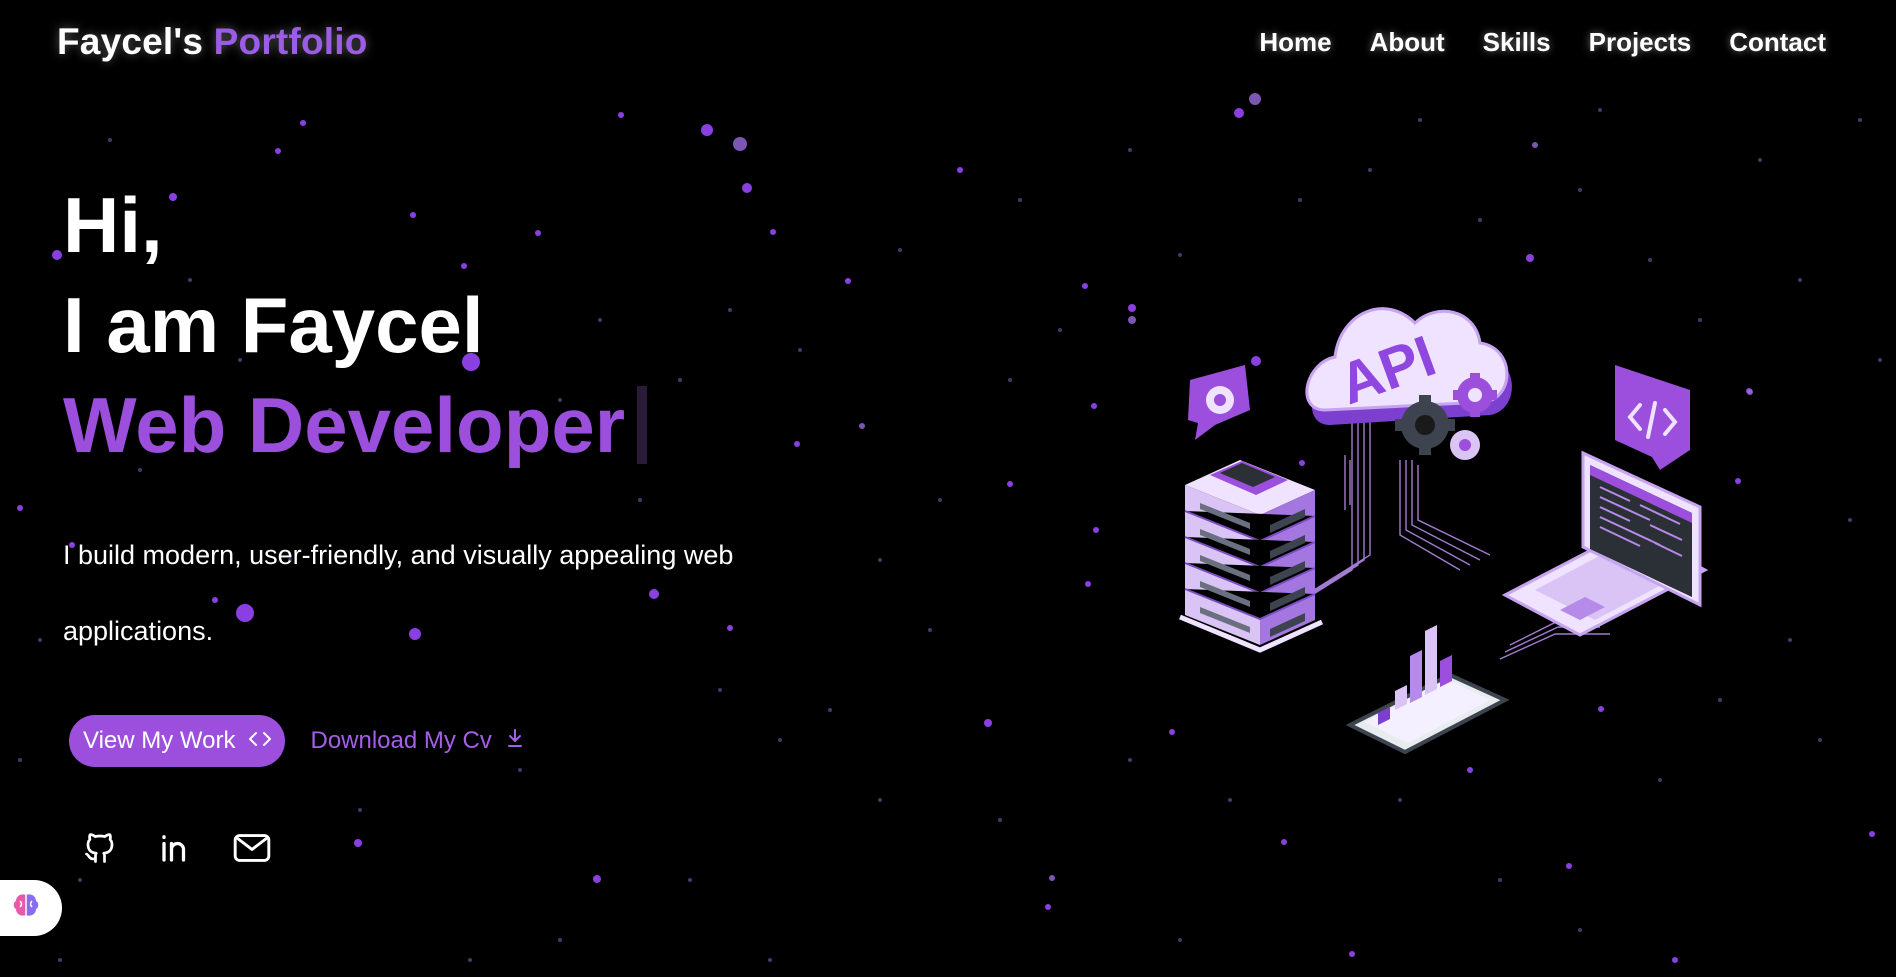 The width and height of the screenshot is (1896, 977). What do you see at coordinates (252, 848) in the screenshot?
I see `mail-icon` at bounding box center [252, 848].